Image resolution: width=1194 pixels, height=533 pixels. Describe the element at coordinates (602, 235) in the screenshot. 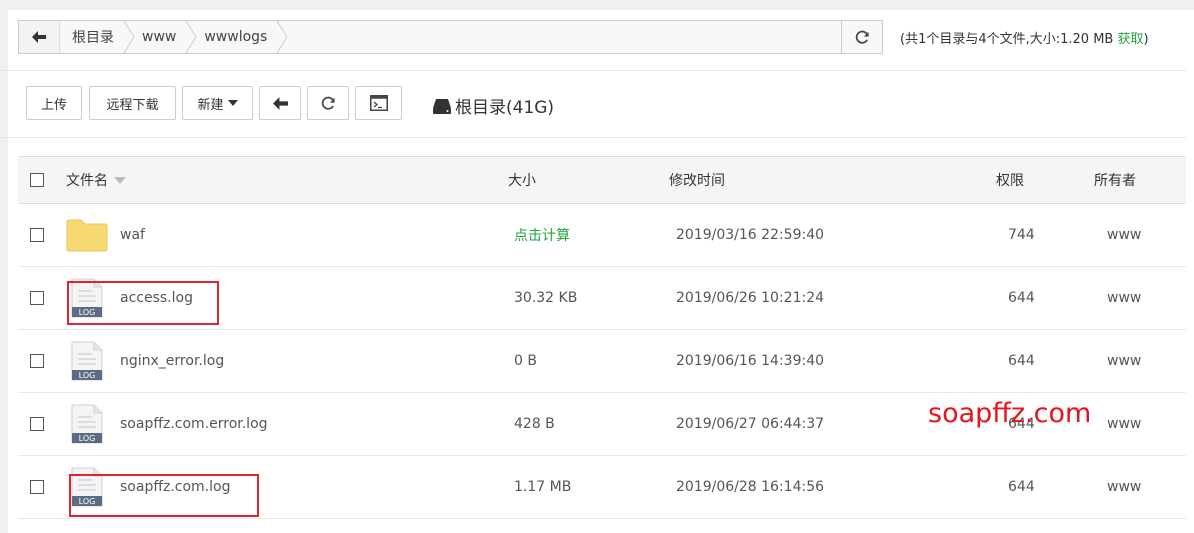

I see `table-row: waf 点击计算 2019/03/16 22:59:40 744 www` at that location.